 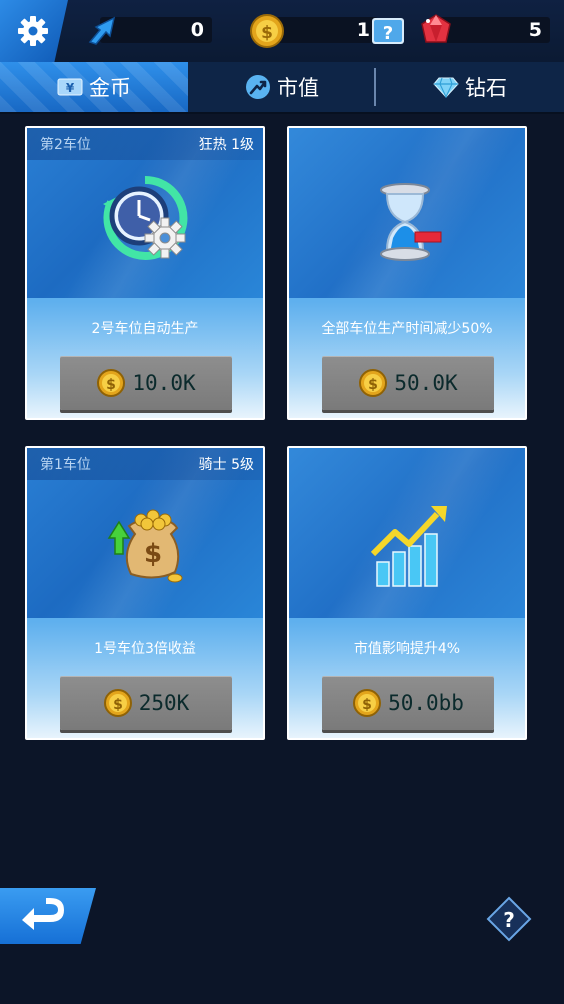 I want to click on hourglass-icon, so click(x=411, y=222).